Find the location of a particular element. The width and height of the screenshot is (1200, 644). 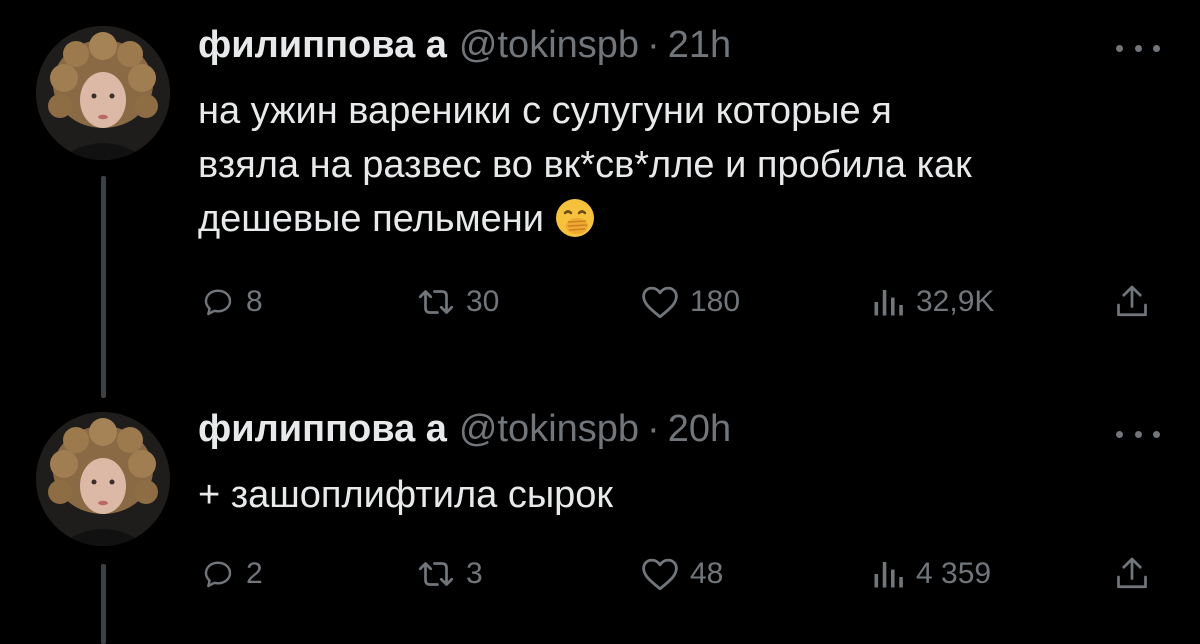

tweet-header: филиппова а @tokinspb · 20h is located at coordinates (464, 433).